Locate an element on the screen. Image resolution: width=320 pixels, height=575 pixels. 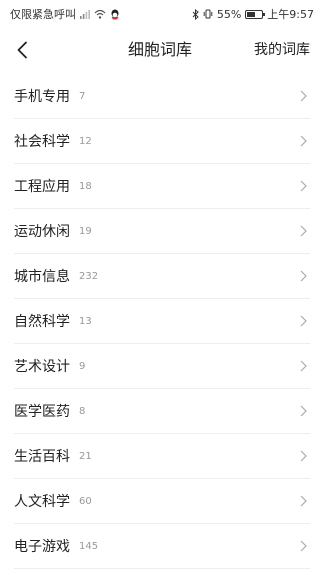
wifi-icon is located at coordinates (100, 14).